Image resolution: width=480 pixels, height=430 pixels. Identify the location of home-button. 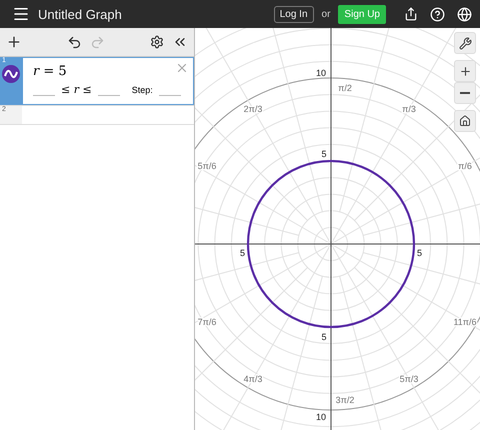
(465, 121).